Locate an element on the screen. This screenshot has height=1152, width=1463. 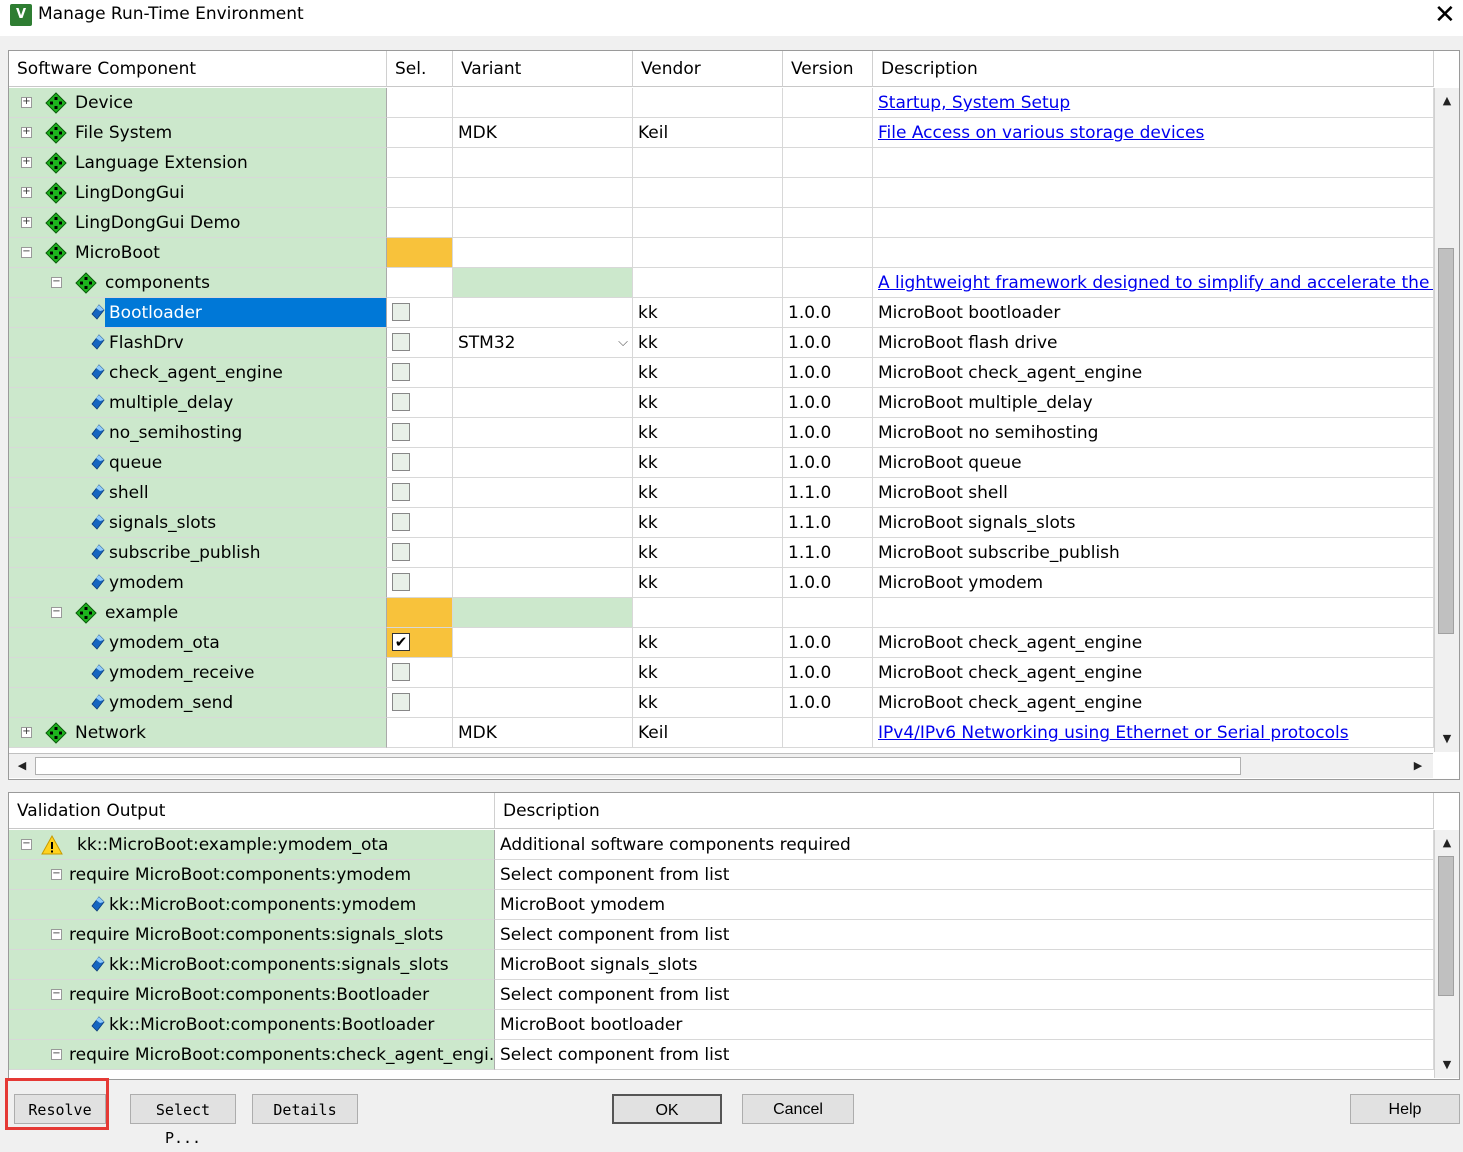
component-name: File System is located at coordinates (123, 132).